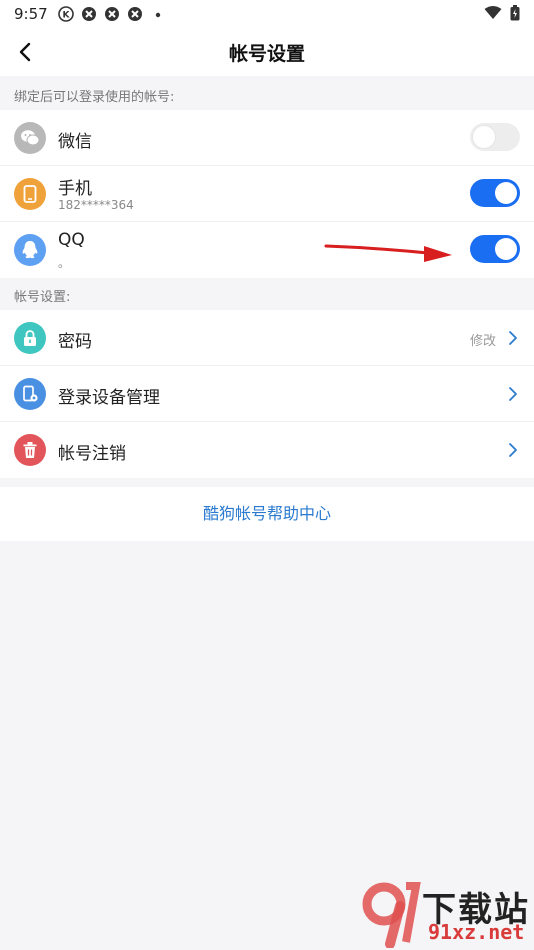 Image resolution: width=534 pixels, height=950 pixels. What do you see at coordinates (476, 932) in the screenshot?
I see `watermark-url: 91xz.net` at bounding box center [476, 932].